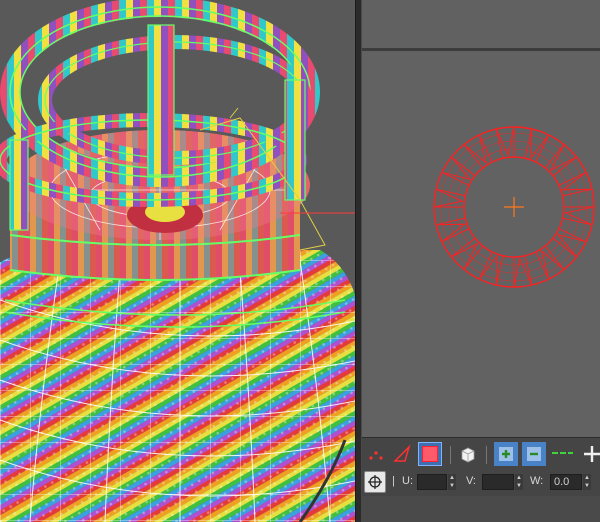 This screenshot has width=600, height=522. Describe the element at coordinates (498, 482) in the screenshot. I see `v-field` at that location.